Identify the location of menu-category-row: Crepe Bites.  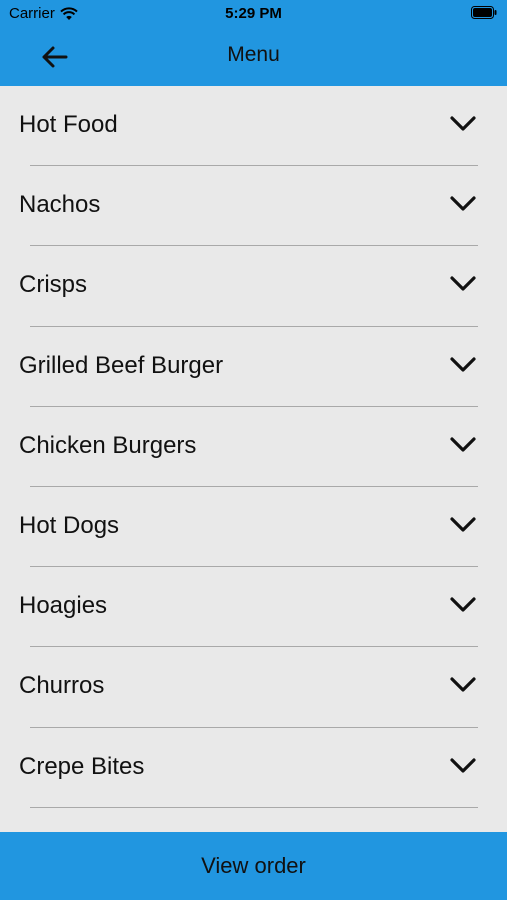
(253, 768).